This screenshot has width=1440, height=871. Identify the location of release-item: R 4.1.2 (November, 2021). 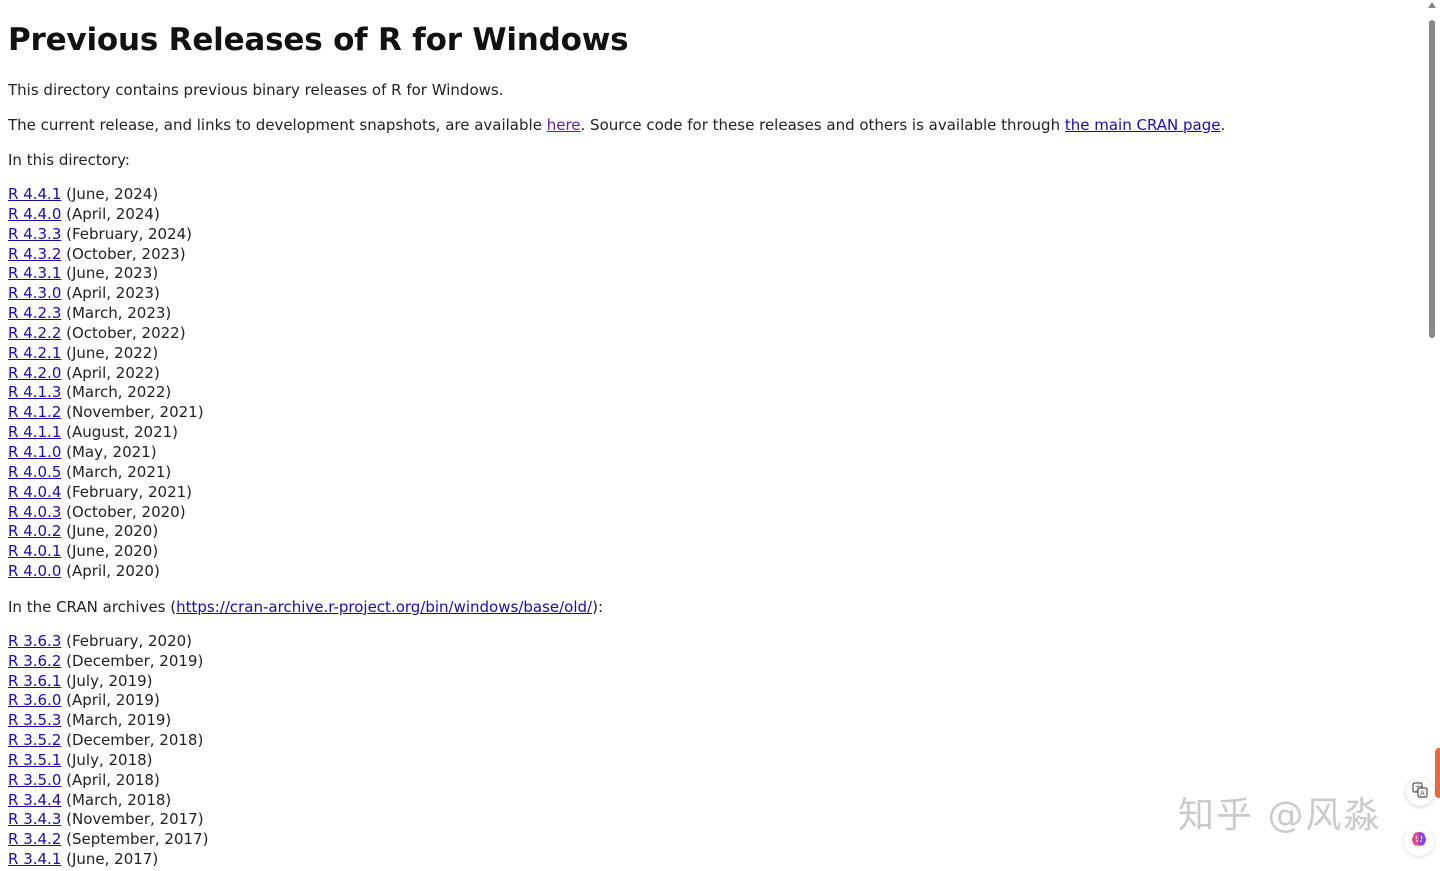
(716, 413).